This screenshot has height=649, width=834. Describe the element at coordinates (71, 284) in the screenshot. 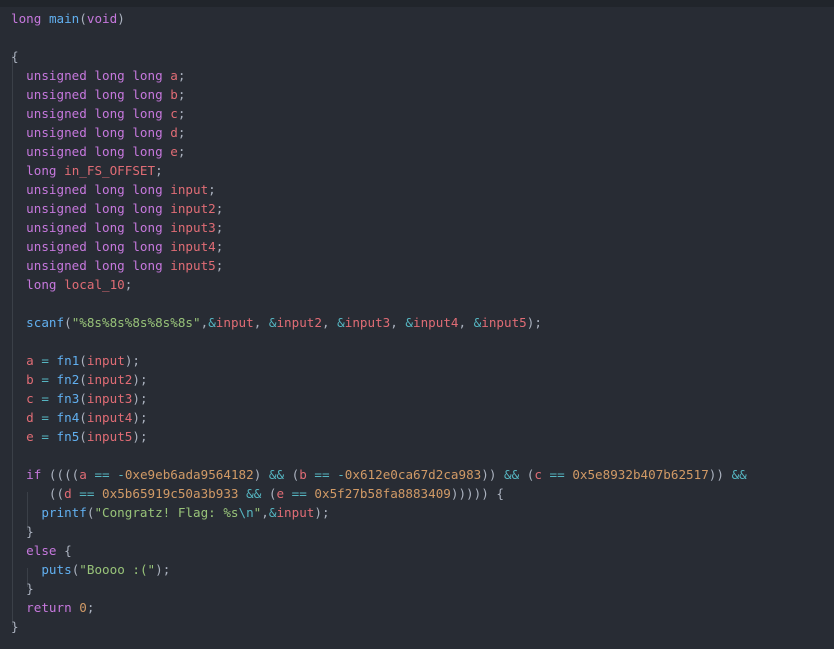

I see `code-line: long local_10;` at that location.